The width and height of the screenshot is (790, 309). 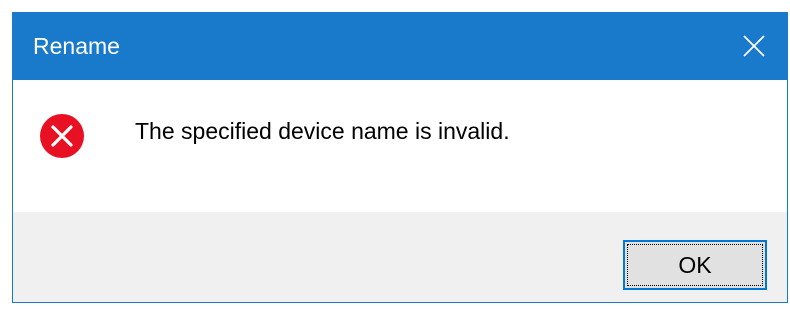 I want to click on ok-button: OK, so click(x=695, y=265).